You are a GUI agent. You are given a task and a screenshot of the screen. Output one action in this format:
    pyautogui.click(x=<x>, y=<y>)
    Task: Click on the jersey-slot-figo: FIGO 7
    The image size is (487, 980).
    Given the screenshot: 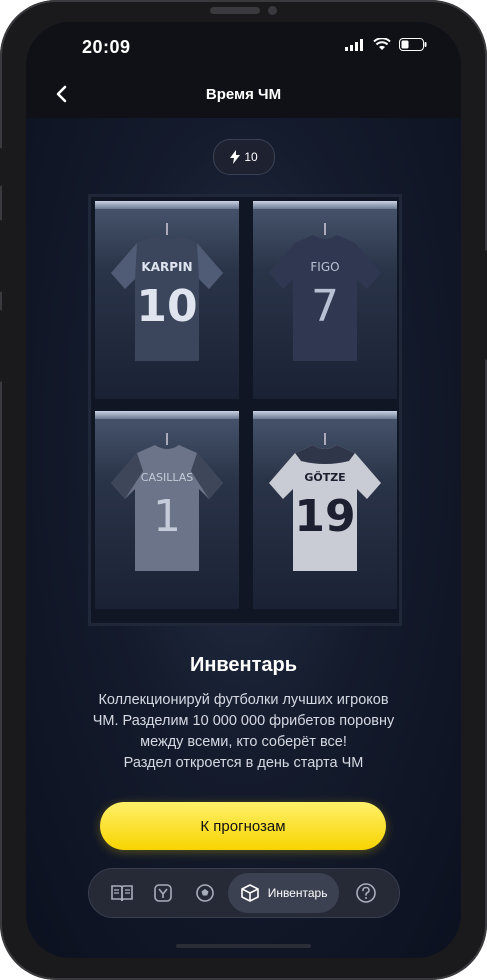 What is the action you would take?
    pyautogui.click(x=325, y=300)
    